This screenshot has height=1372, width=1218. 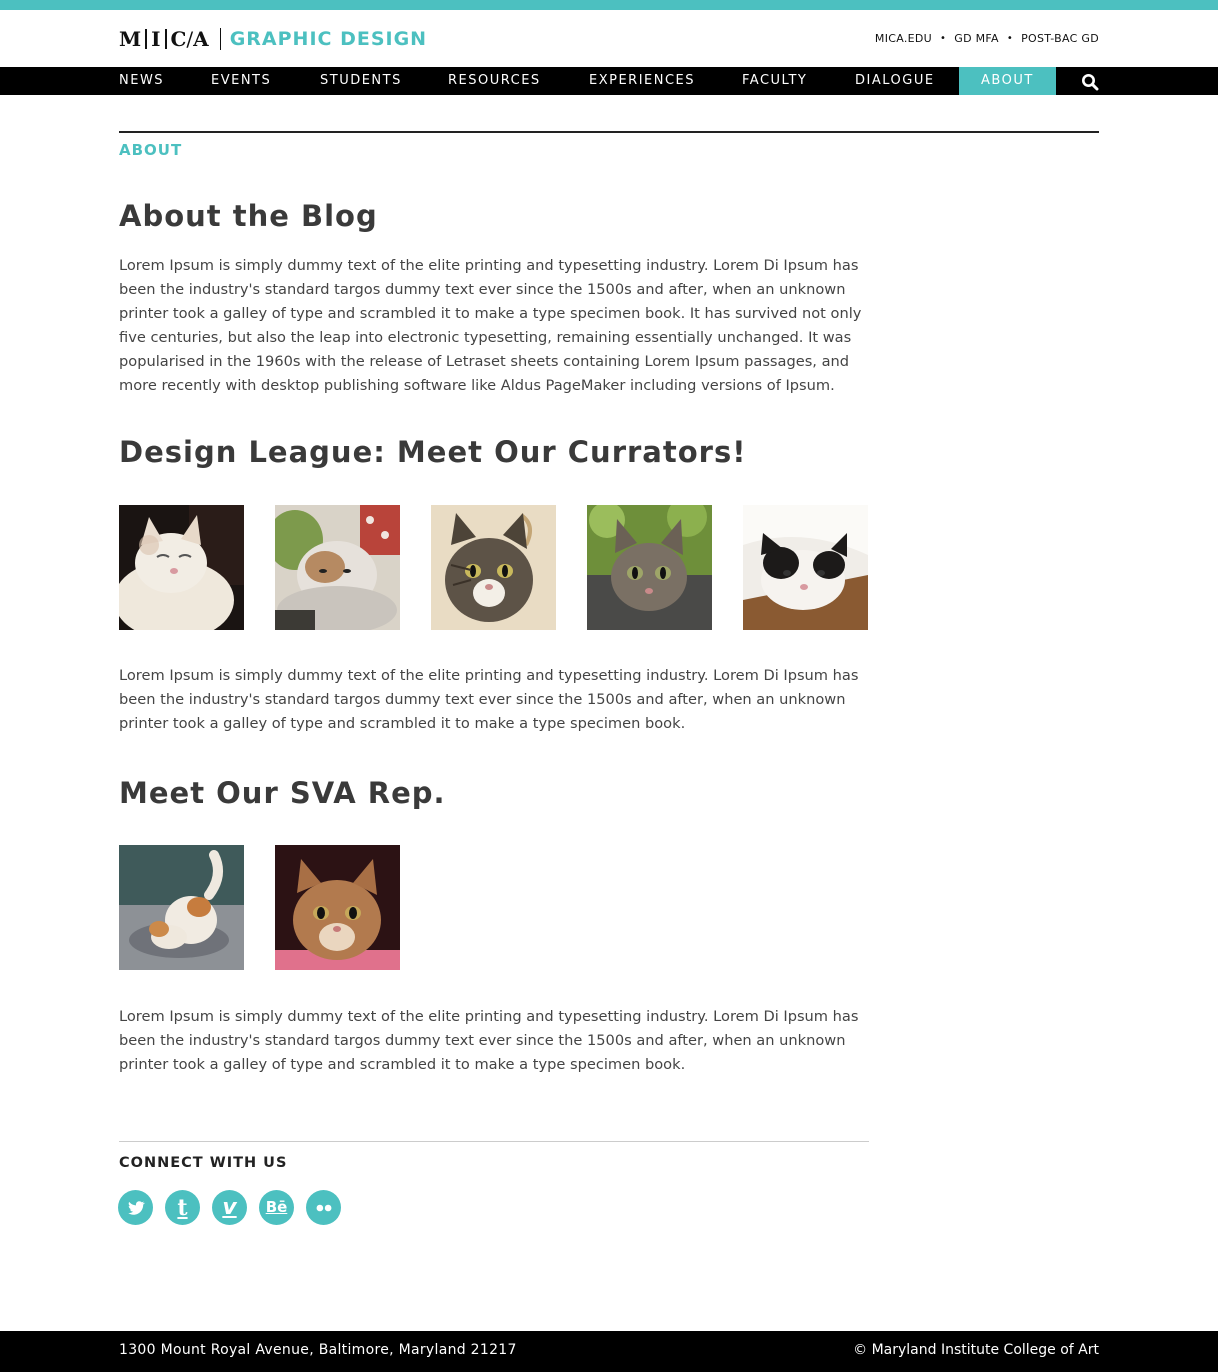 I want to click on flickr-icon, so click(x=323, y=1207).